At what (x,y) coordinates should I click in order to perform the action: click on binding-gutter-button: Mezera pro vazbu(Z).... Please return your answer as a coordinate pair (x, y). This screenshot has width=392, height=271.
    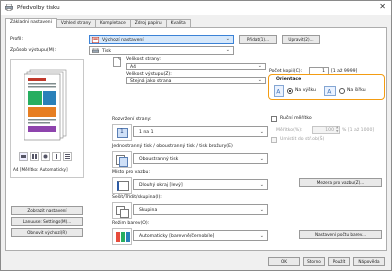
    Looking at the image, I should click on (340, 182).